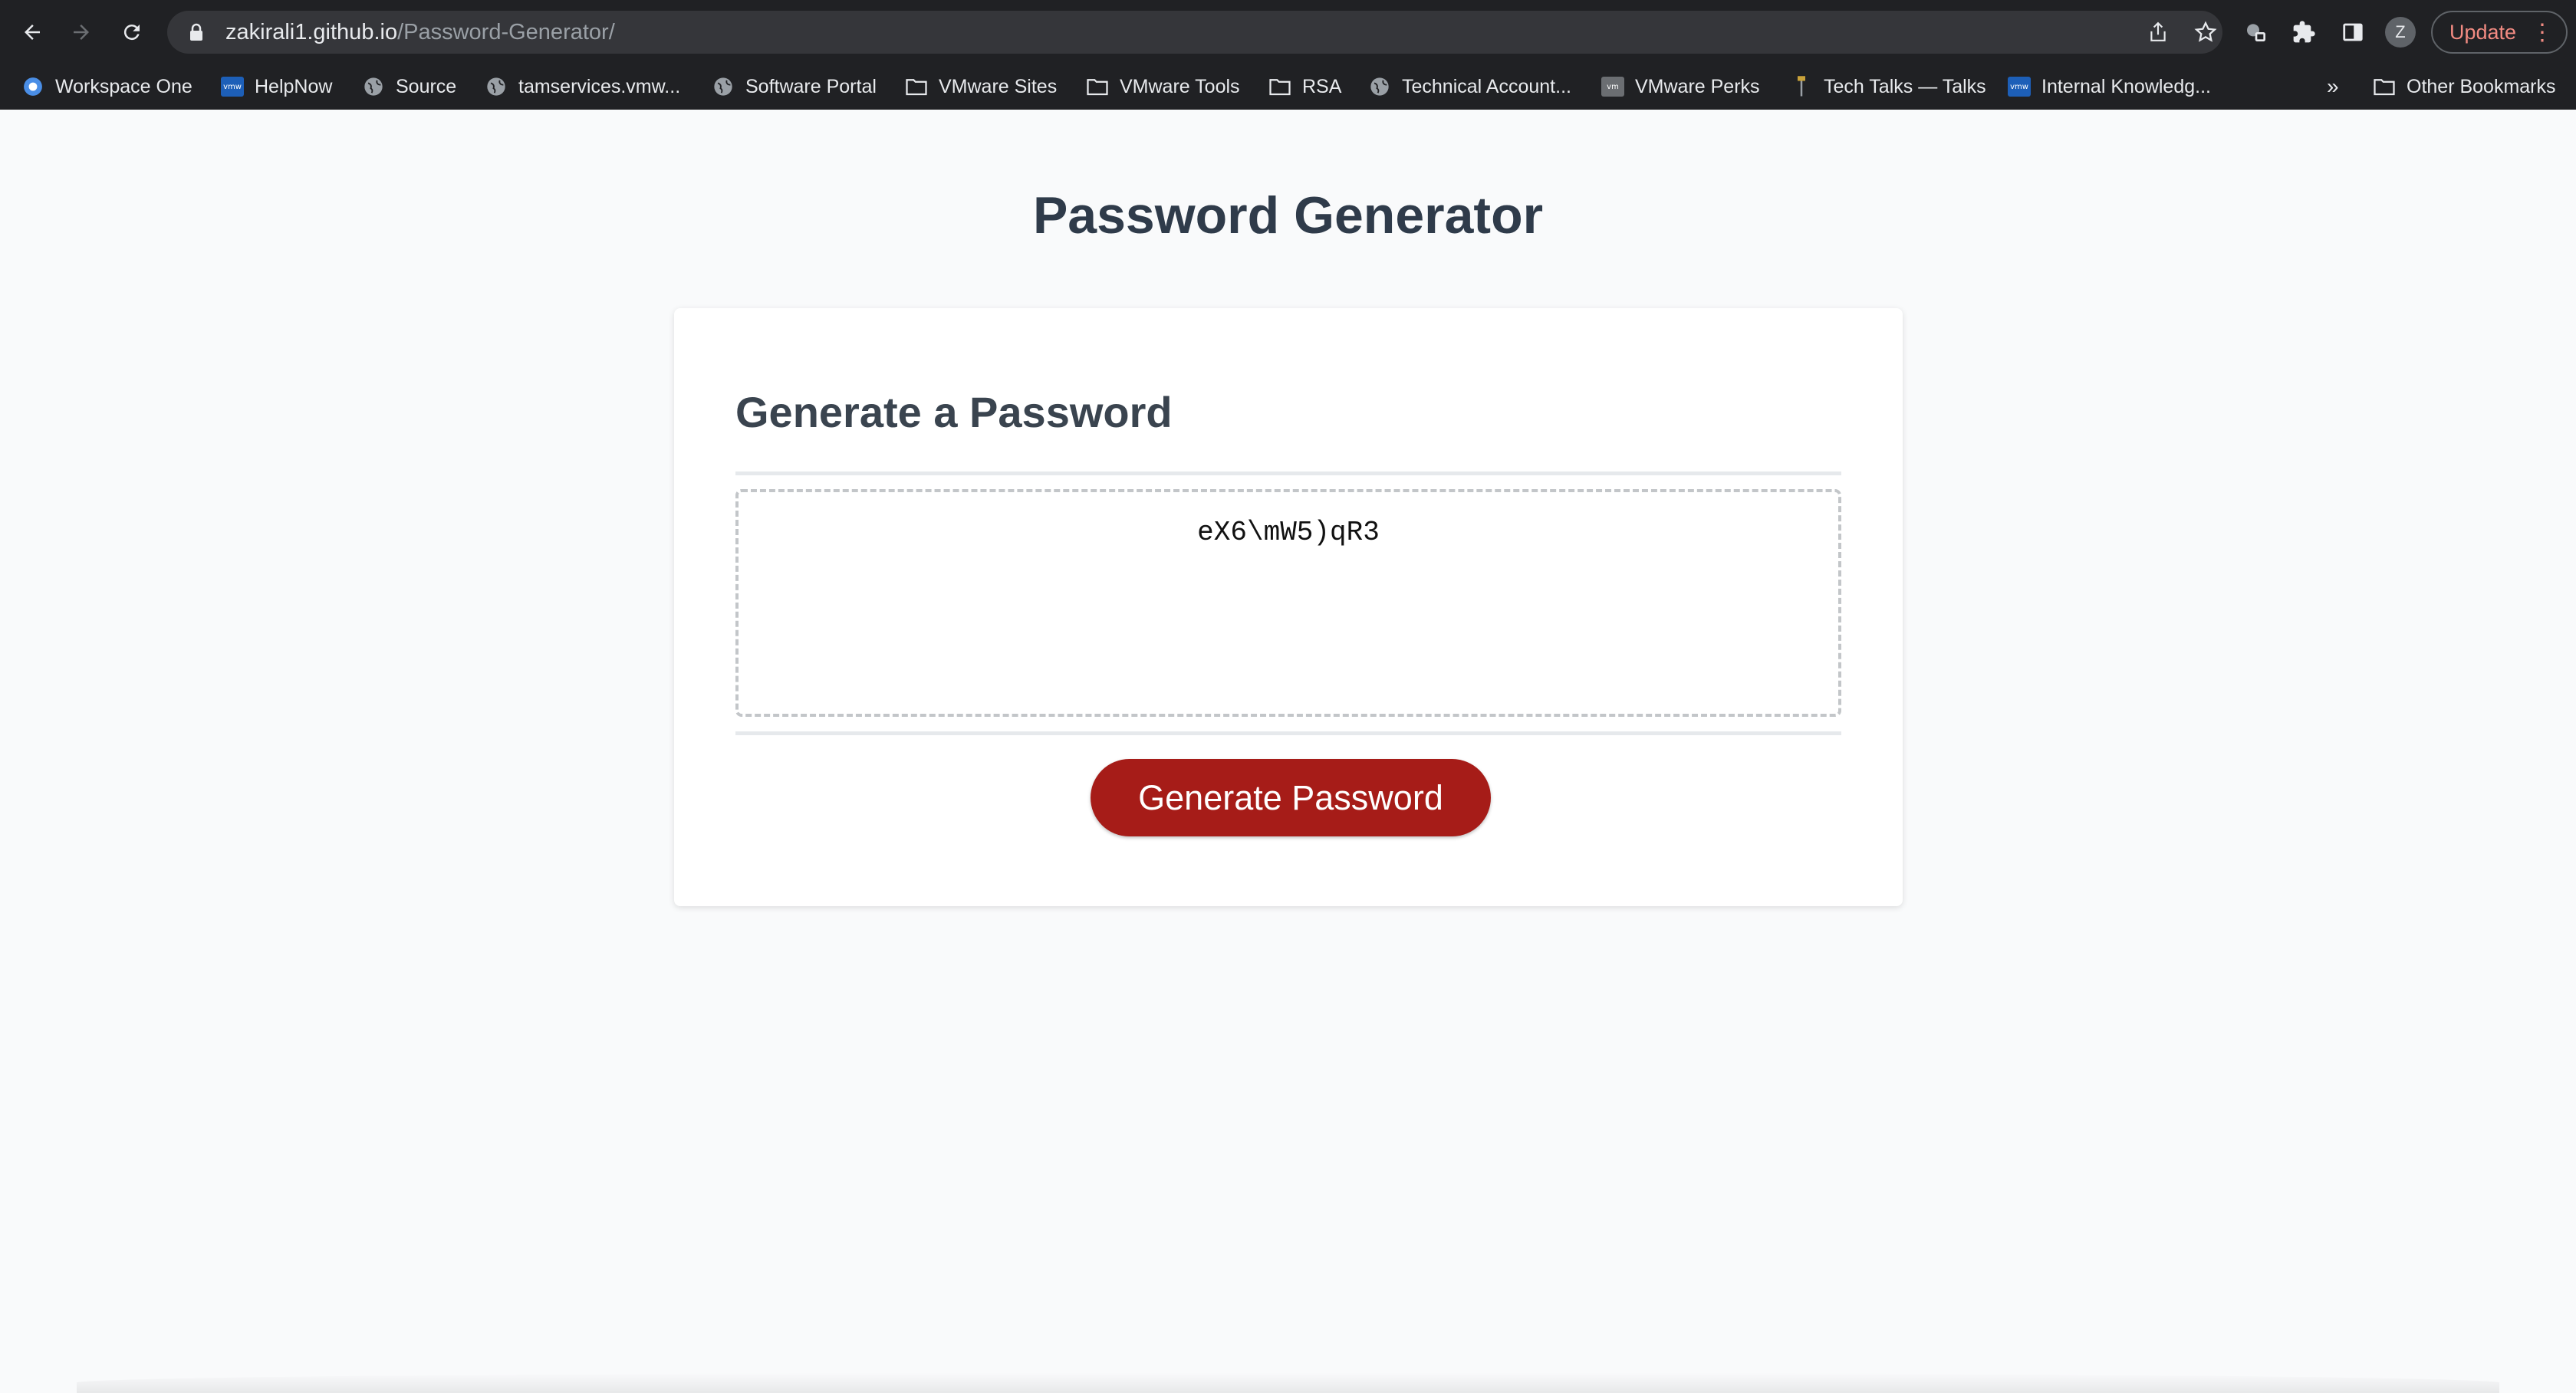 The height and width of the screenshot is (1393, 2576). What do you see at coordinates (196, 32) in the screenshot?
I see `lock-icon` at bounding box center [196, 32].